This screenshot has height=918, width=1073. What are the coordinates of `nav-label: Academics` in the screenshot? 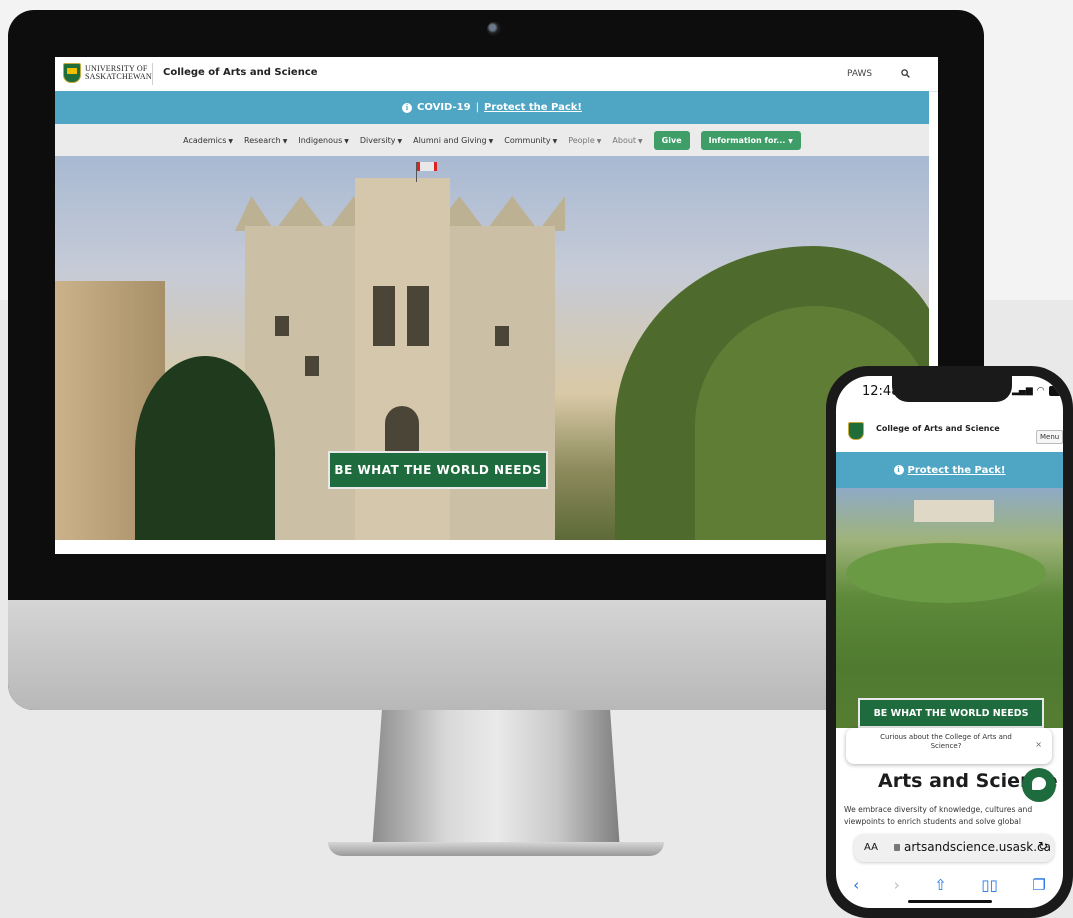 It's located at (205, 140).